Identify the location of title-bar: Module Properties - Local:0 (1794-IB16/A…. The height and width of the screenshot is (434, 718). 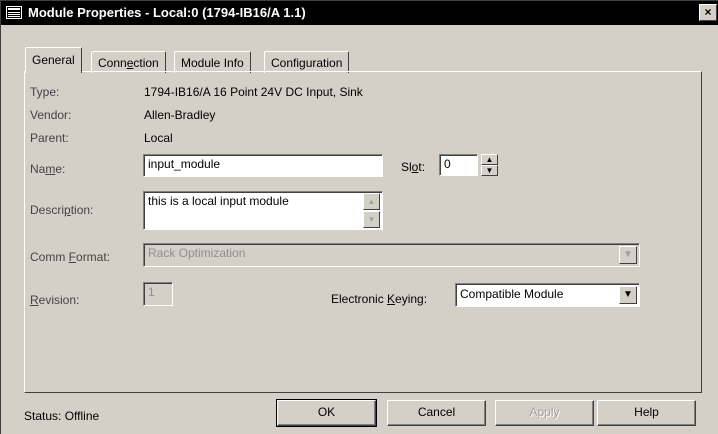
(359, 13).